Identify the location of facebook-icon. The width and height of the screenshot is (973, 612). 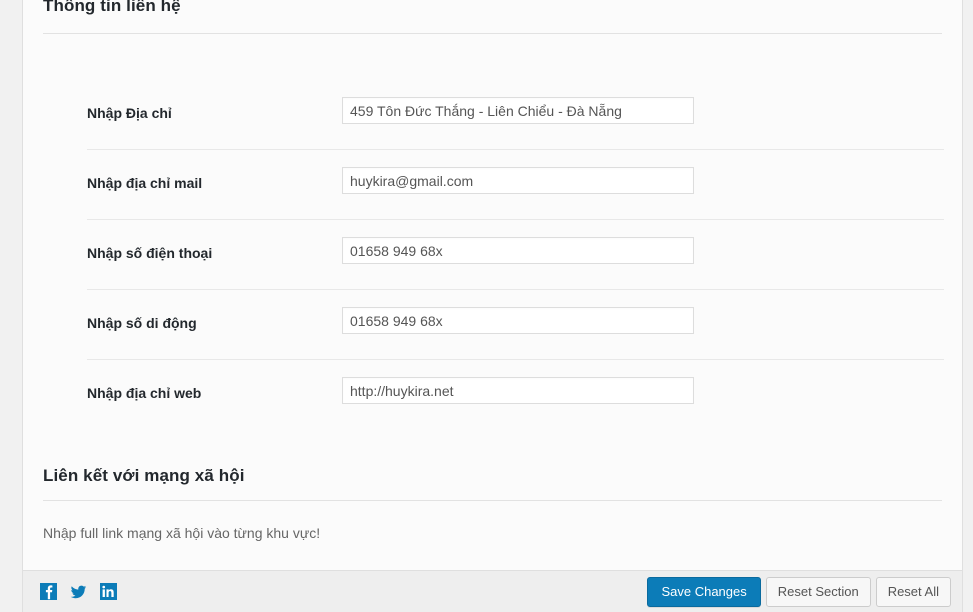
(48, 591).